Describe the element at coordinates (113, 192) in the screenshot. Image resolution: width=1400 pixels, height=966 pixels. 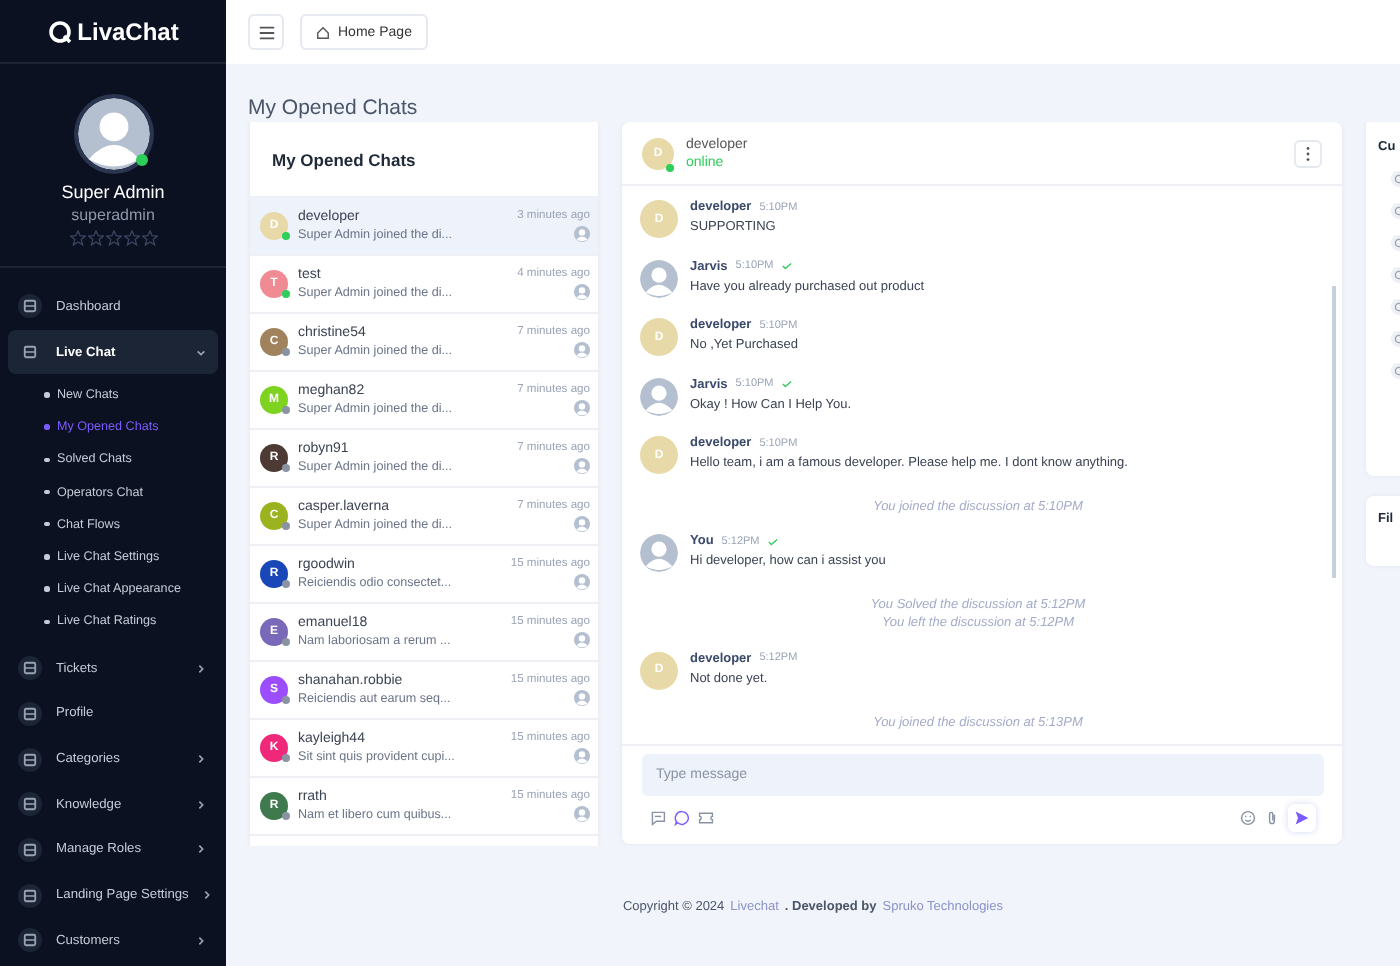
I see `user-name: Super Admin` at that location.